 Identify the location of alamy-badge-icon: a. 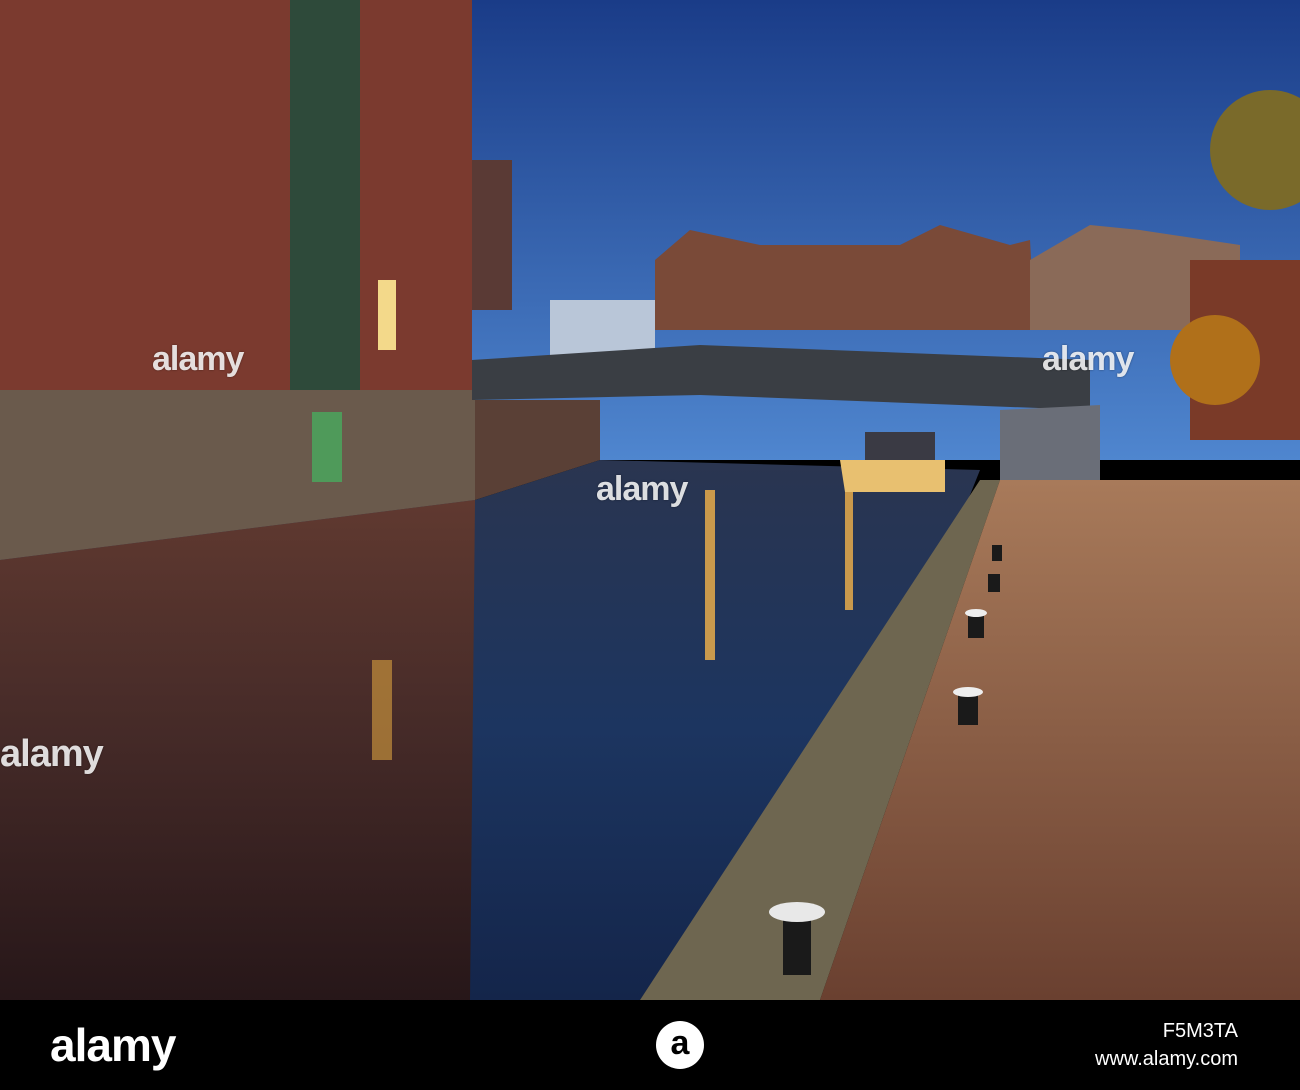
(680, 1045).